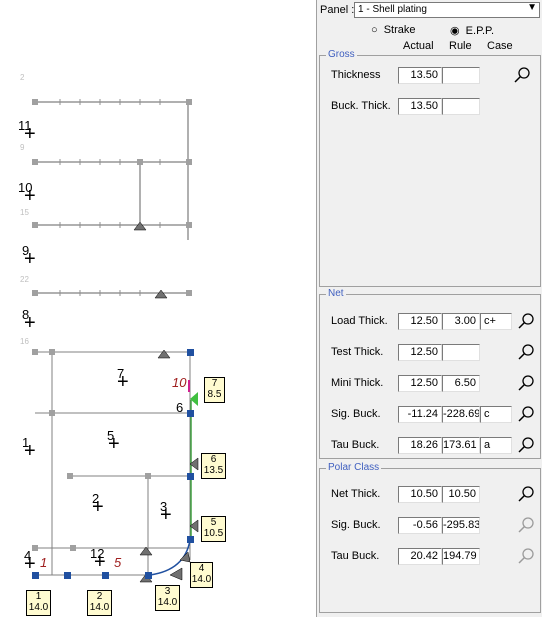 The height and width of the screenshot is (617, 542). Describe the element at coordinates (418, 46) in the screenshot. I see `col-actual: Actual` at that location.